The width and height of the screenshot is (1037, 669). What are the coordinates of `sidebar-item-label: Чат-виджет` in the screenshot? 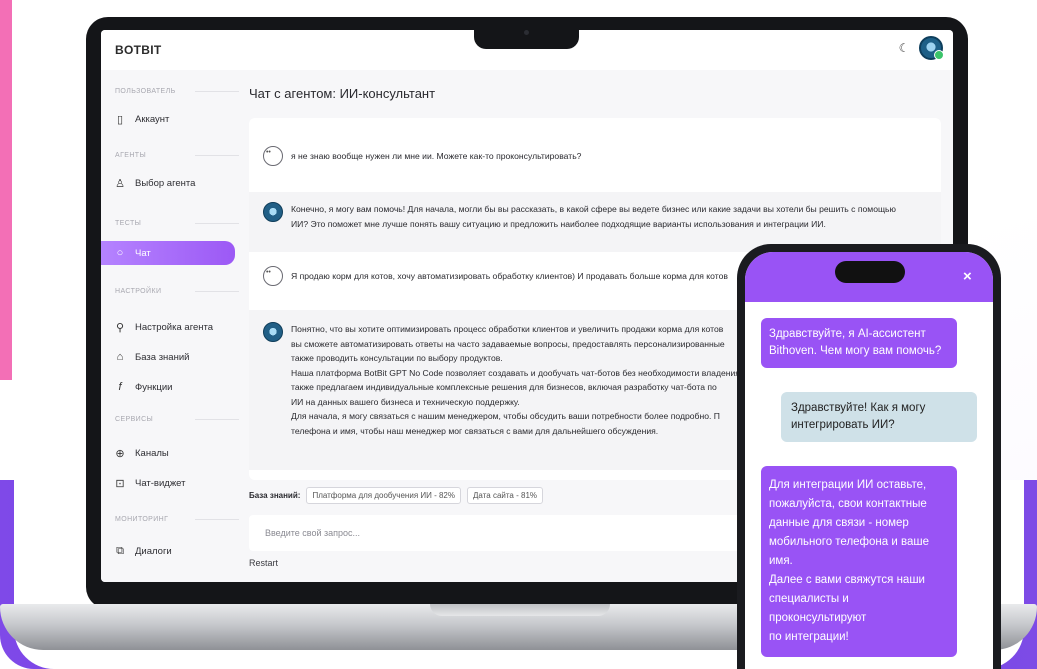 It's located at (160, 483).